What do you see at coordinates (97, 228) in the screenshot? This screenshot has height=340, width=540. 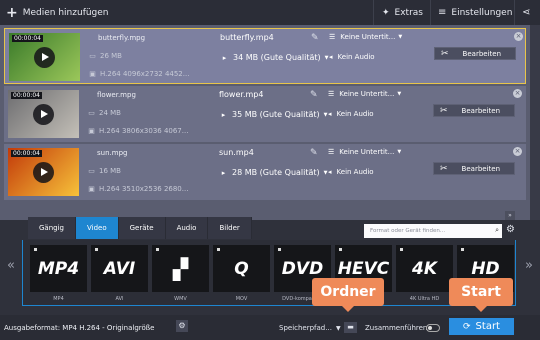 I see `tab-video: Video` at bounding box center [97, 228].